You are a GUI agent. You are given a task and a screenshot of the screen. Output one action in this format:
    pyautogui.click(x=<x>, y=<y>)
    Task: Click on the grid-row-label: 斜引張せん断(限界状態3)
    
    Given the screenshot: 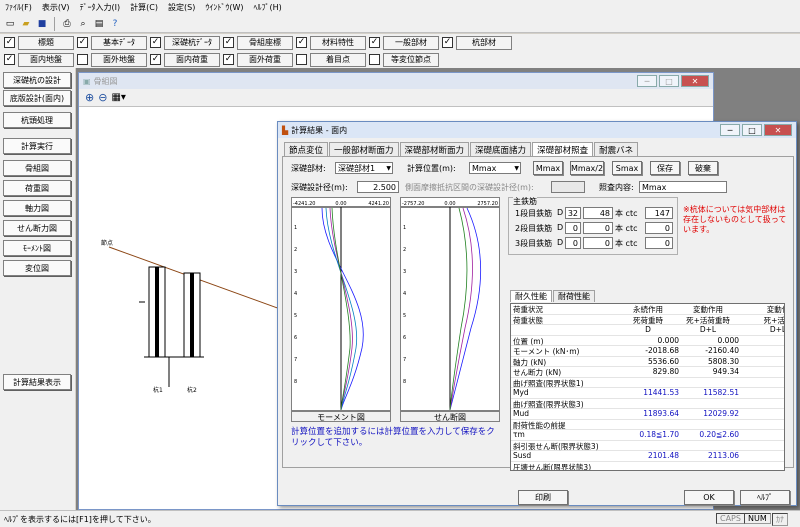 What is the action you would take?
    pyautogui.click(x=556, y=446)
    